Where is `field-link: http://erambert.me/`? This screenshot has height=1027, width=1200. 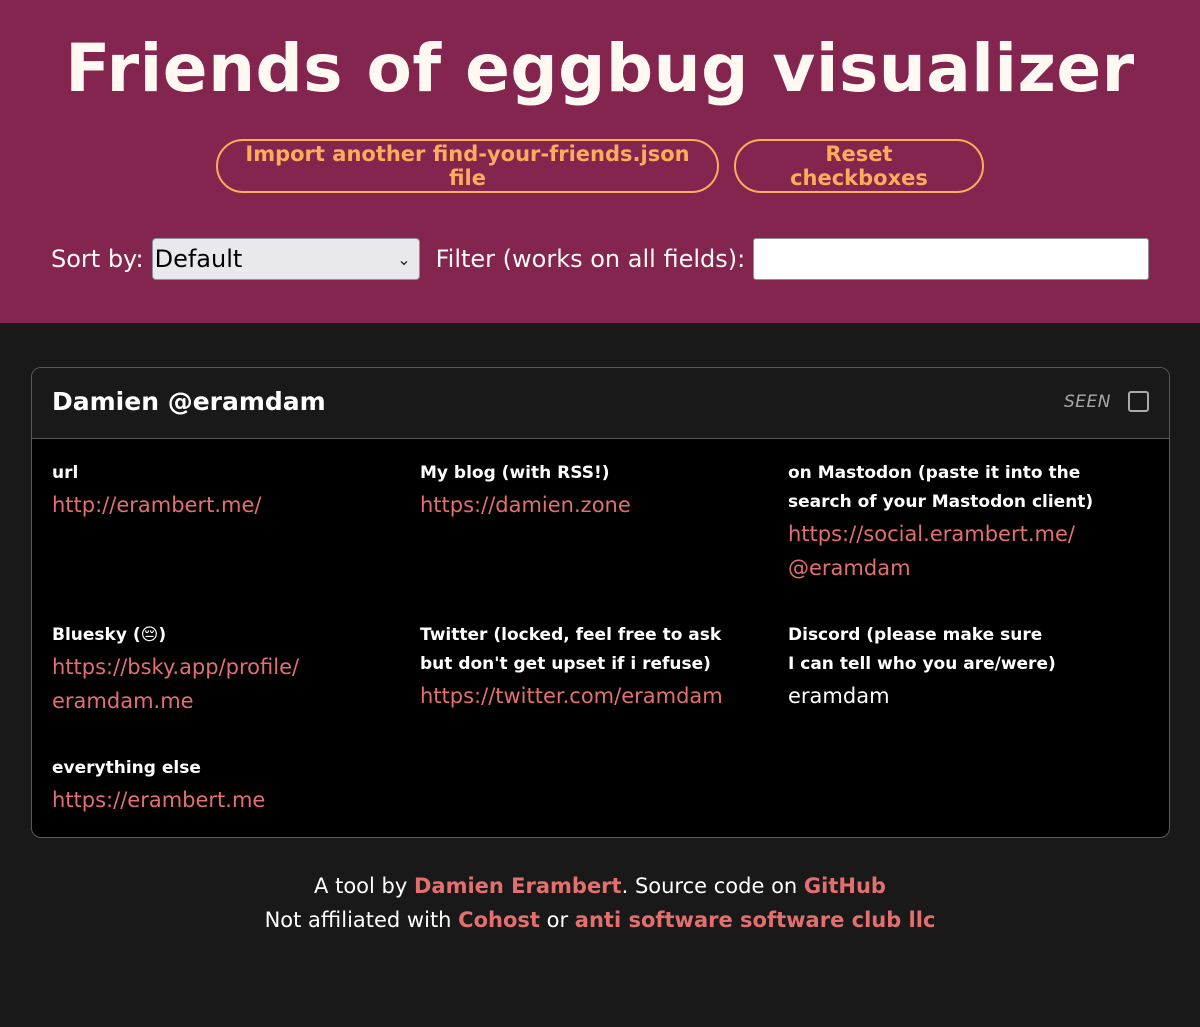
field-link: http://erambert.me/ is located at coordinates (222, 505).